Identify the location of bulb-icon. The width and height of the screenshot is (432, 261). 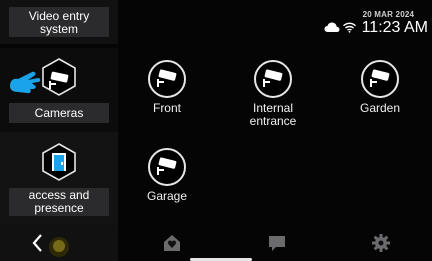
(59, 247).